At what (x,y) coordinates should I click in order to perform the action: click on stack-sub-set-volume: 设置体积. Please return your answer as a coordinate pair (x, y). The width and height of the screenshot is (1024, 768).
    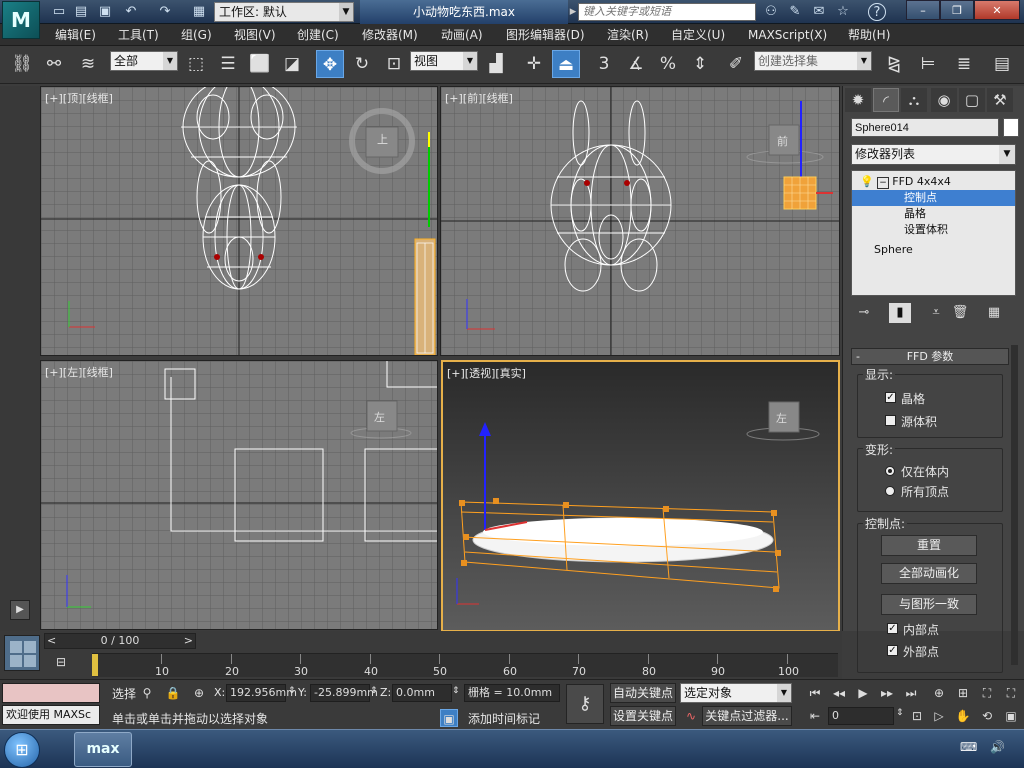
    Looking at the image, I should click on (933, 230).